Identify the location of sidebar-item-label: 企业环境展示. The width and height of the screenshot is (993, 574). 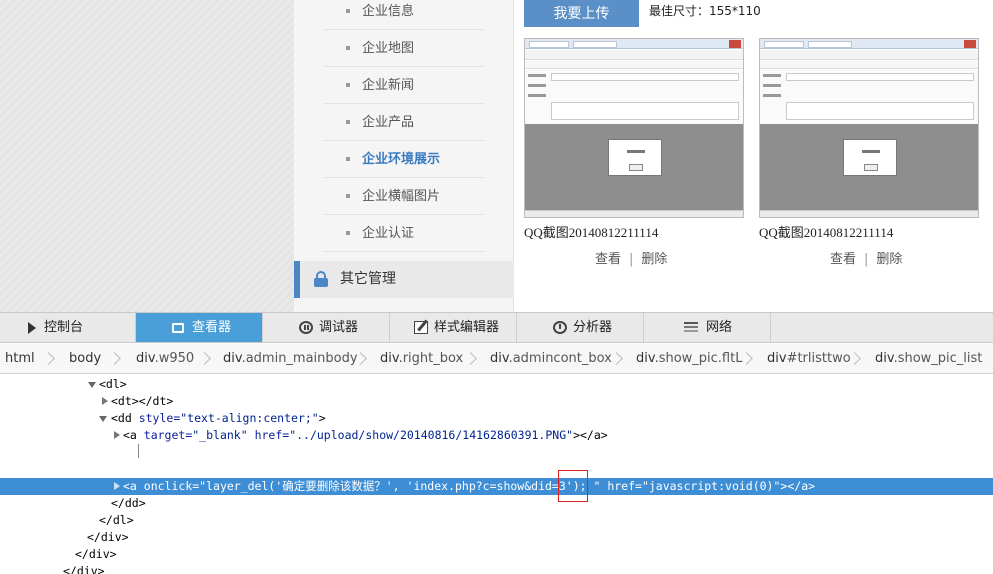
(401, 159).